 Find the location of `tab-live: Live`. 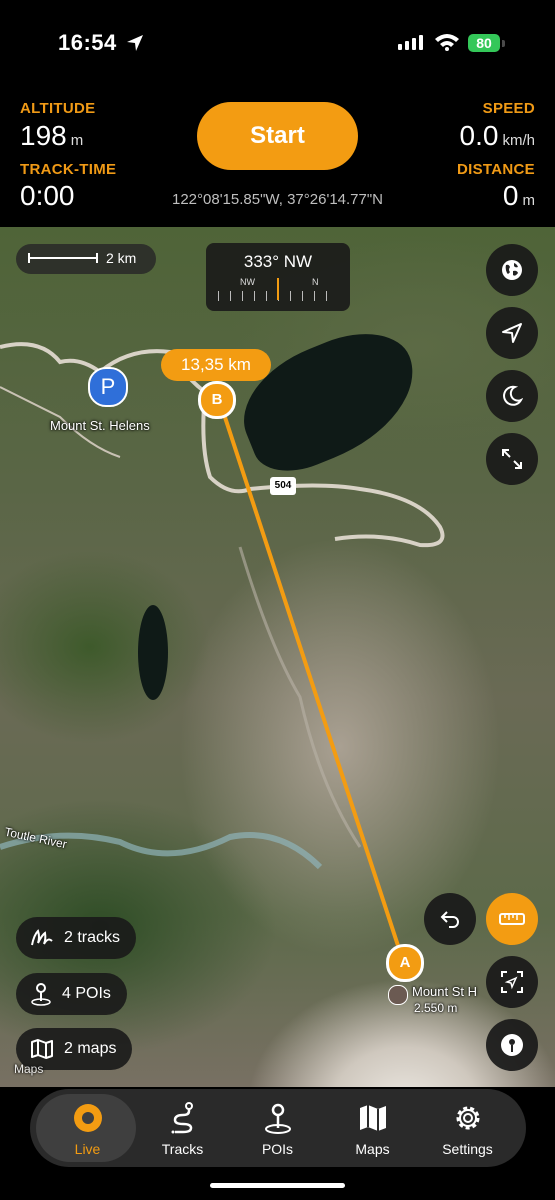

tab-live: Live is located at coordinates (83, 1128).